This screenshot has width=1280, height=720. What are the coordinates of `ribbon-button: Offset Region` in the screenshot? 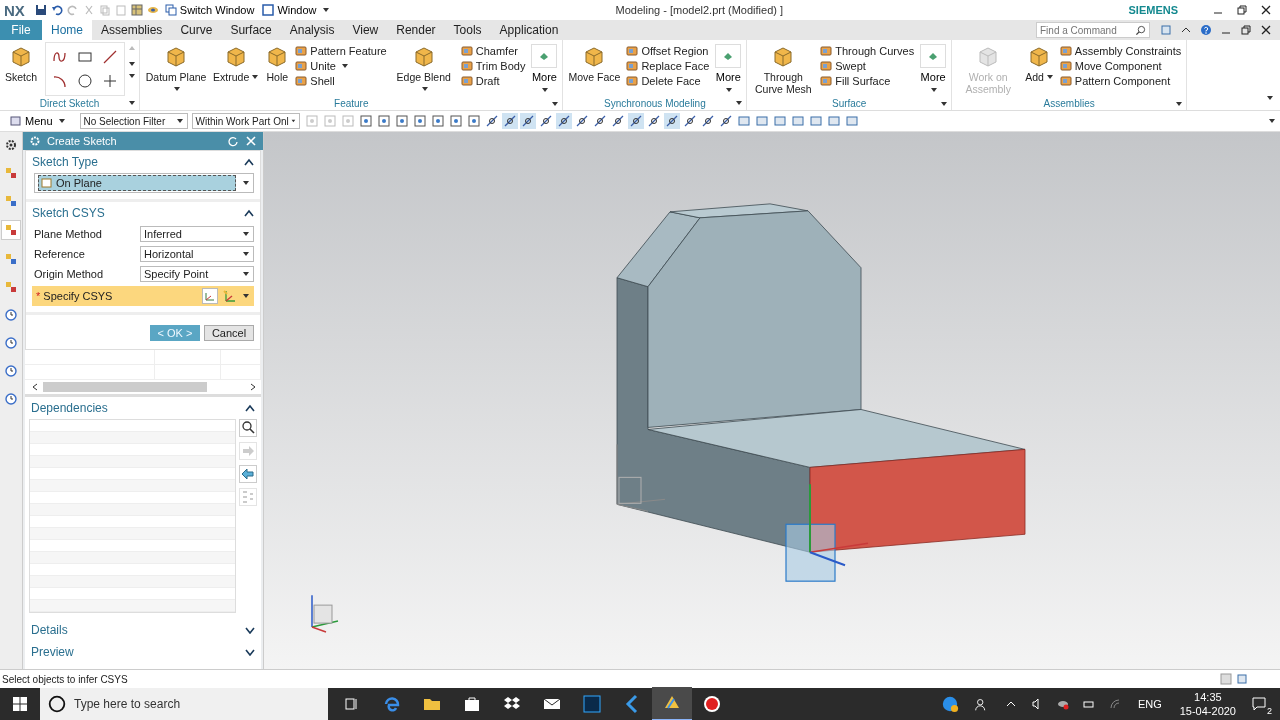 It's located at (668, 51).